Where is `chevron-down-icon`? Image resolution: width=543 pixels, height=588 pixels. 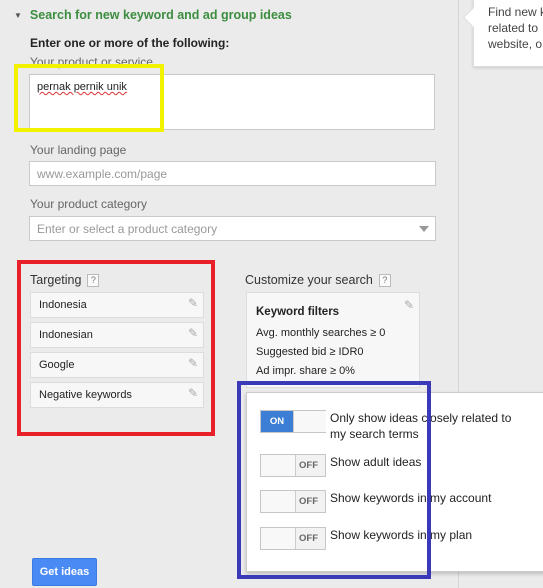
chevron-down-icon is located at coordinates (424, 229).